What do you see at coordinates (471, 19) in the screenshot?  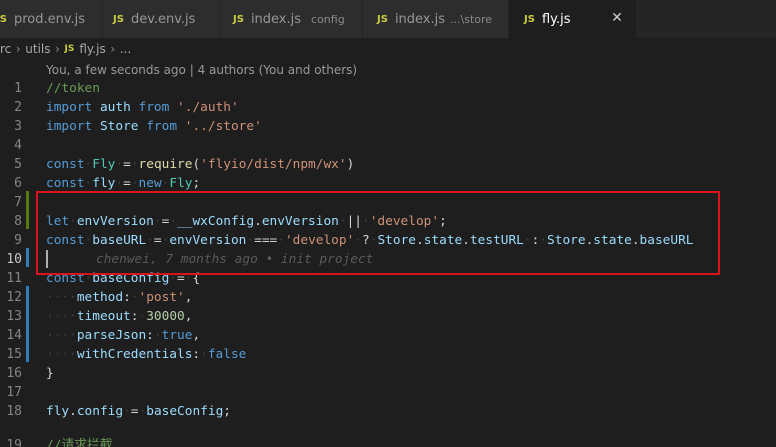 I see `tab-description: ...\store` at bounding box center [471, 19].